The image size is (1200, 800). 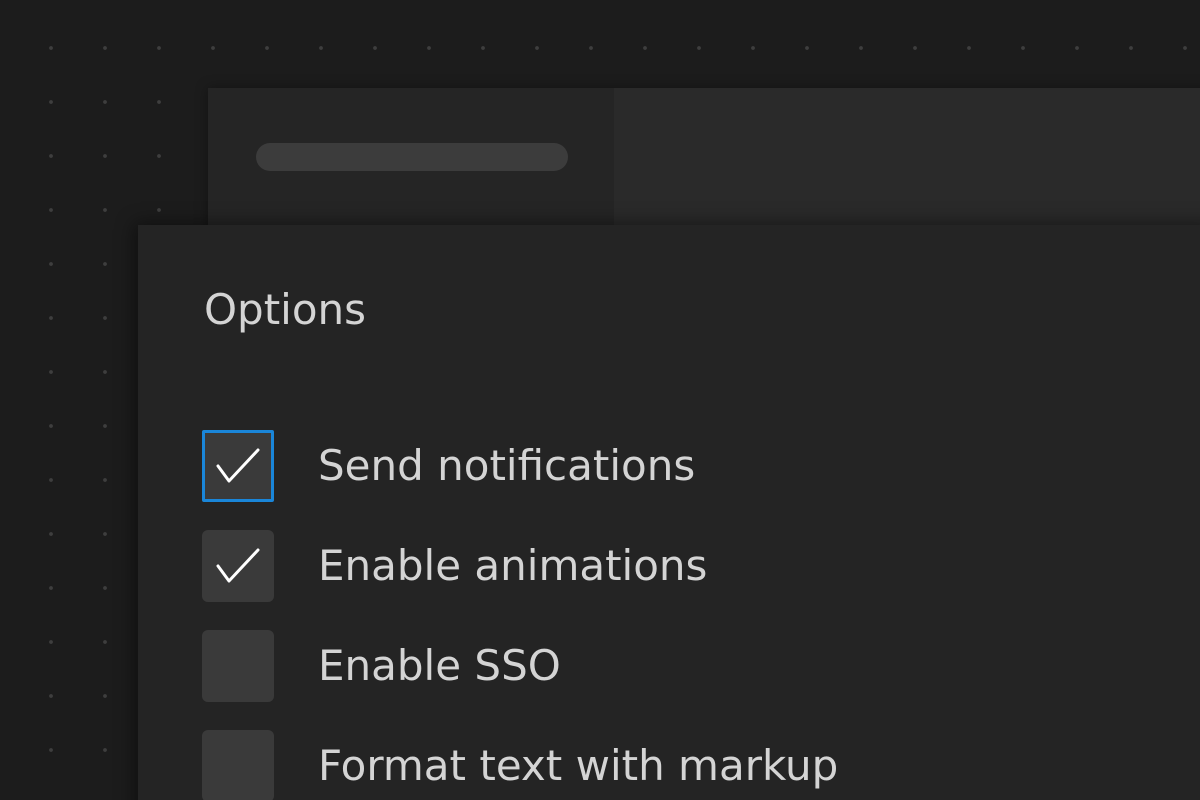 What do you see at coordinates (439, 665) in the screenshot?
I see `enable-sso-label: Enable SSO` at bounding box center [439, 665].